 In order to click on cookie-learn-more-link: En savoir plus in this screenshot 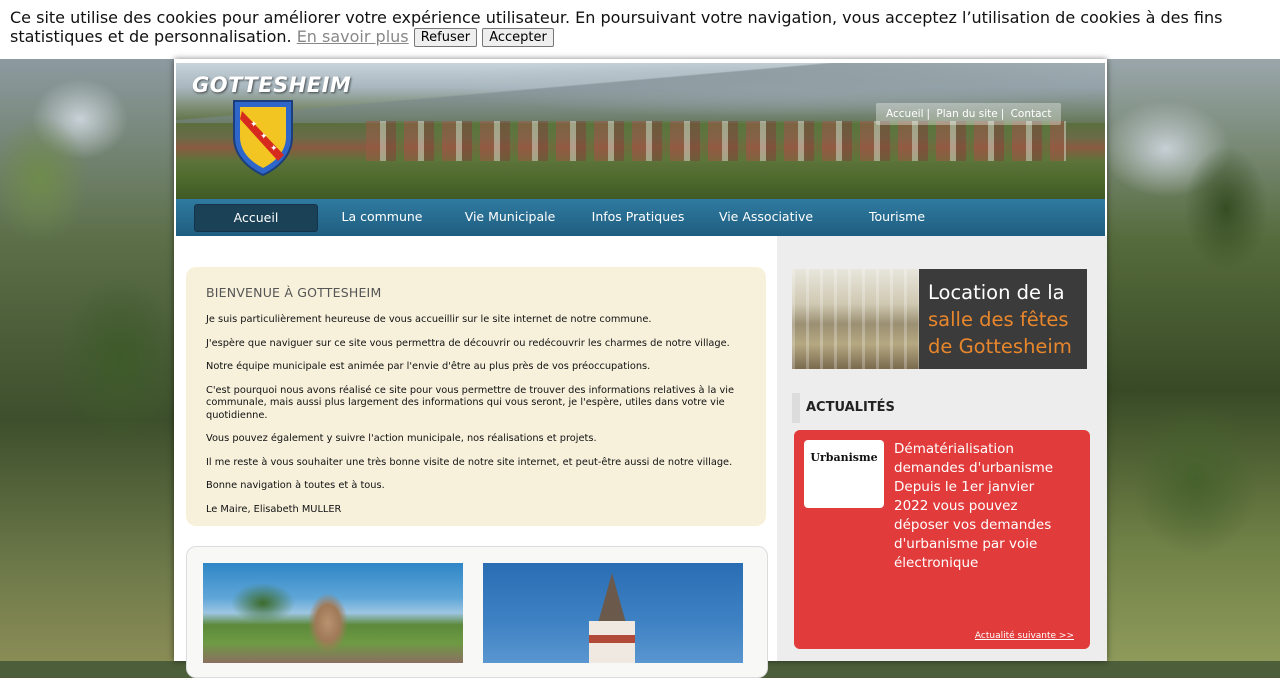, I will do `click(353, 36)`.